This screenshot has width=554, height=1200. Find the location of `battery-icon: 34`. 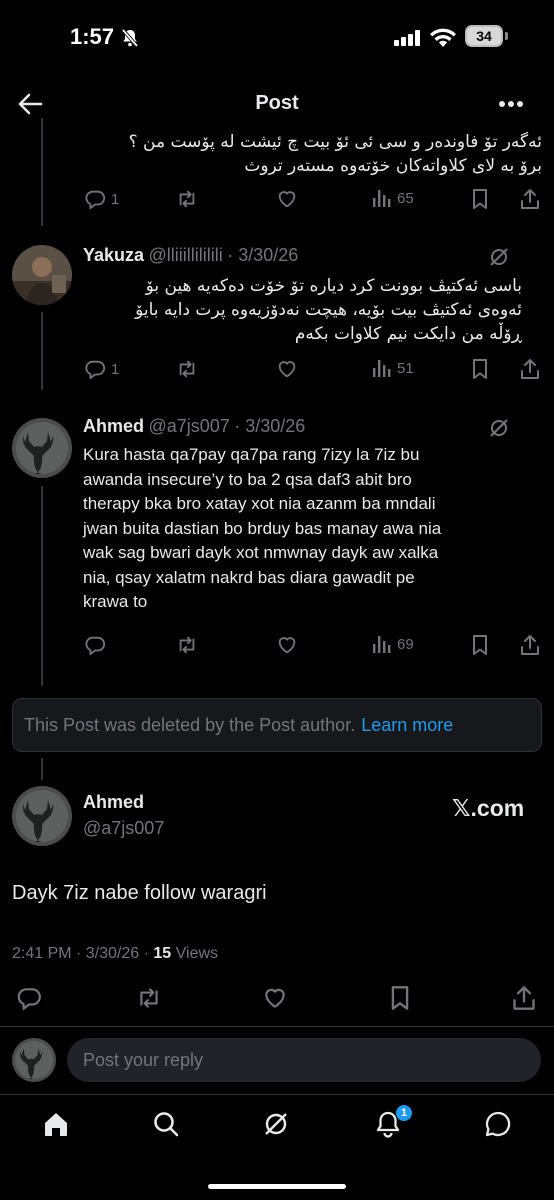

battery-icon: 34 is located at coordinates (484, 36).